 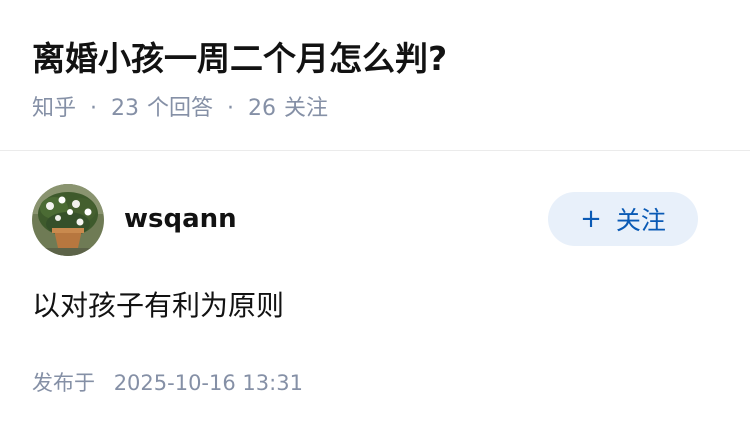 I want to click on plus-icon: +, so click(x=591, y=219).